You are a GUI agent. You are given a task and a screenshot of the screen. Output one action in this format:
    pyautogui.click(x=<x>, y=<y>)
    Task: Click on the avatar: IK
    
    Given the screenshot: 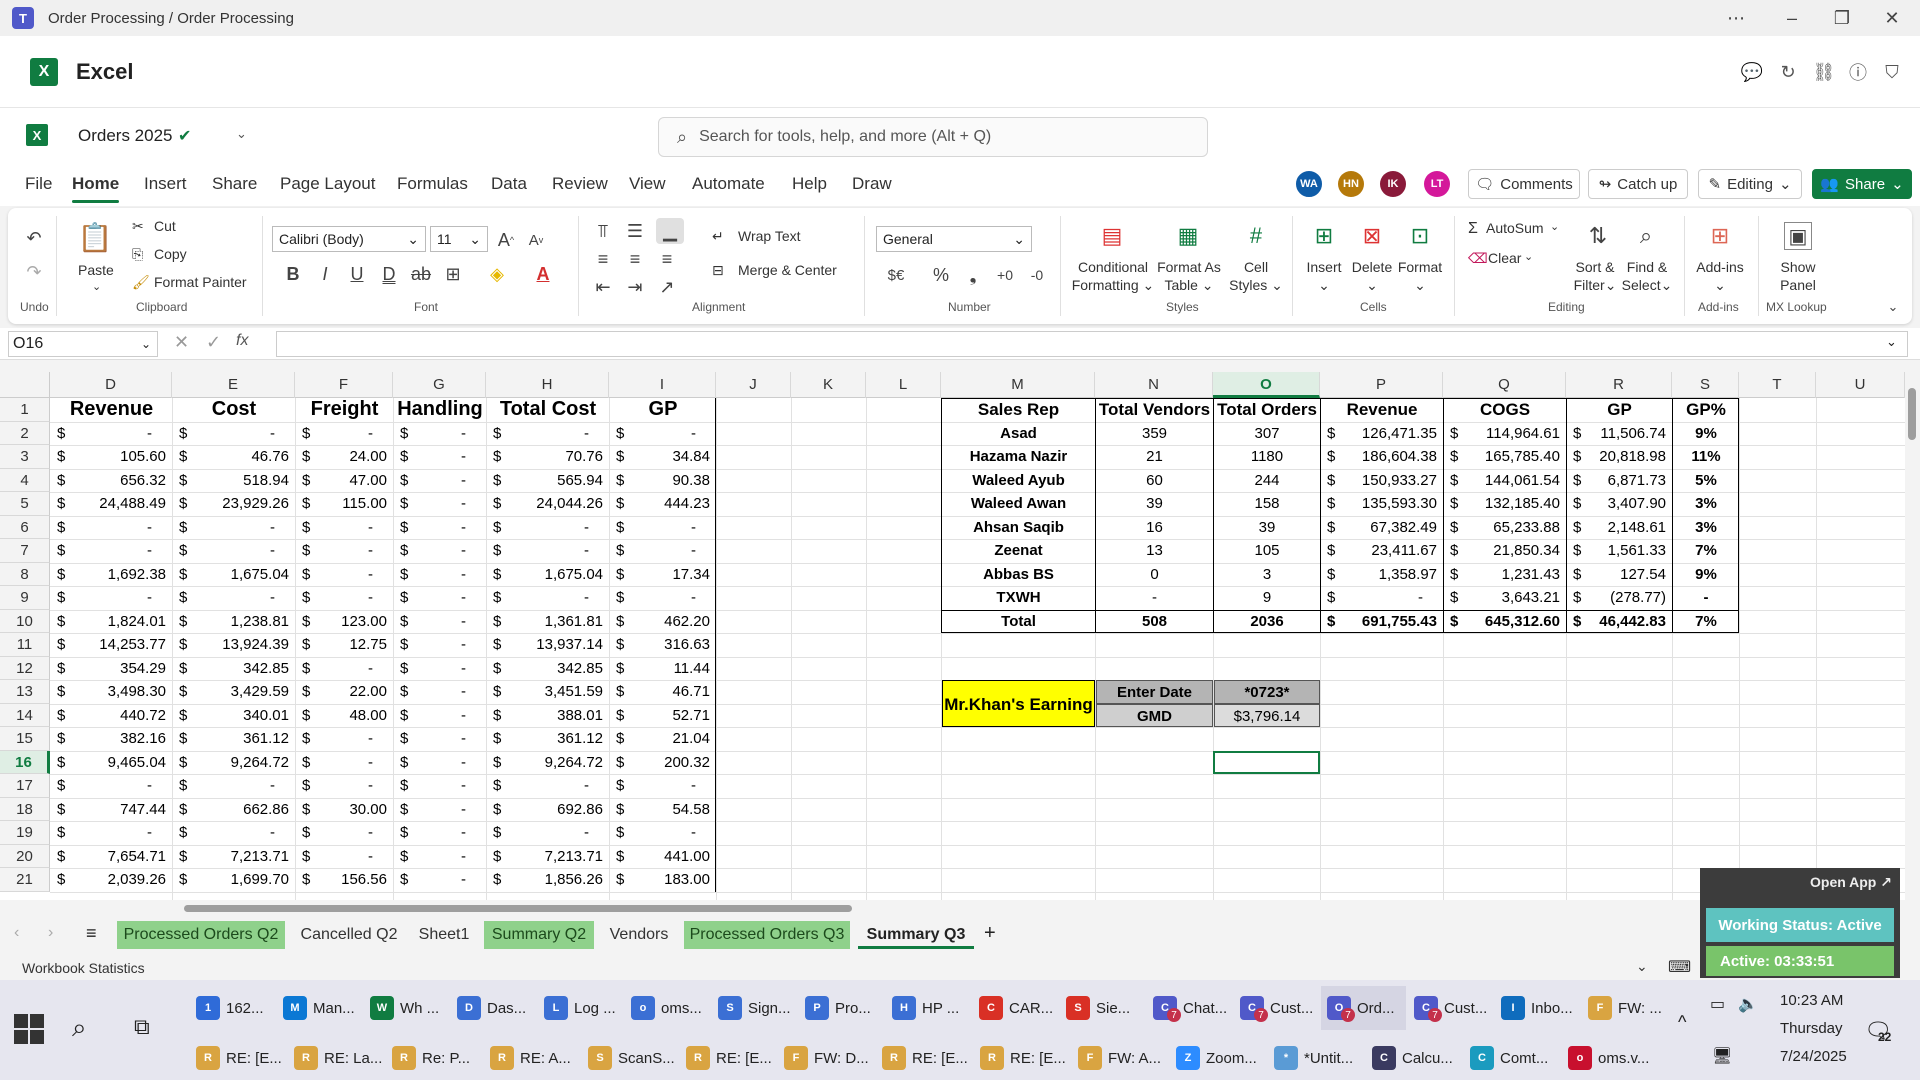 What is the action you would take?
    pyautogui.click(x=1393, y=184)
    